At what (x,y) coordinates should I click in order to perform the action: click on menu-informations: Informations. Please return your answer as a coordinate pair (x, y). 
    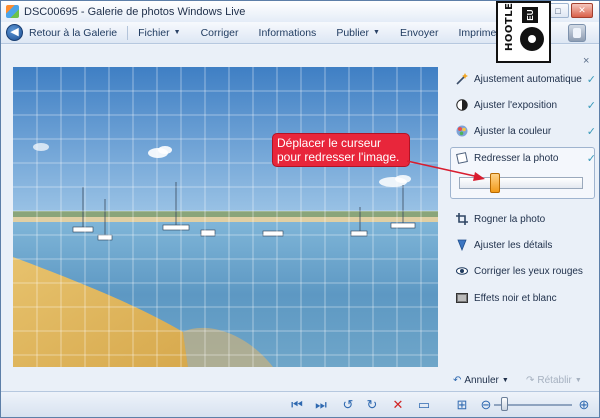
    Looking at the image, I should click on (288, 33).